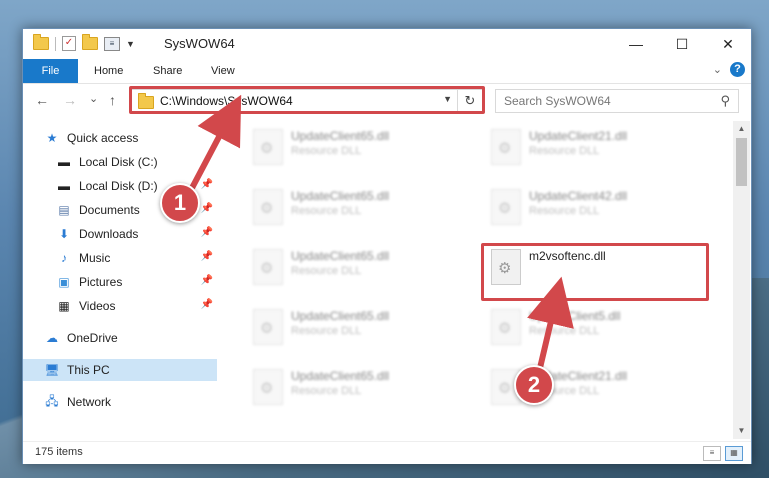 This screenshot has height=478, width=769. Describe the element at coordinates (550, 323) in the screenshot. I see `arrow-to-file` at that location.